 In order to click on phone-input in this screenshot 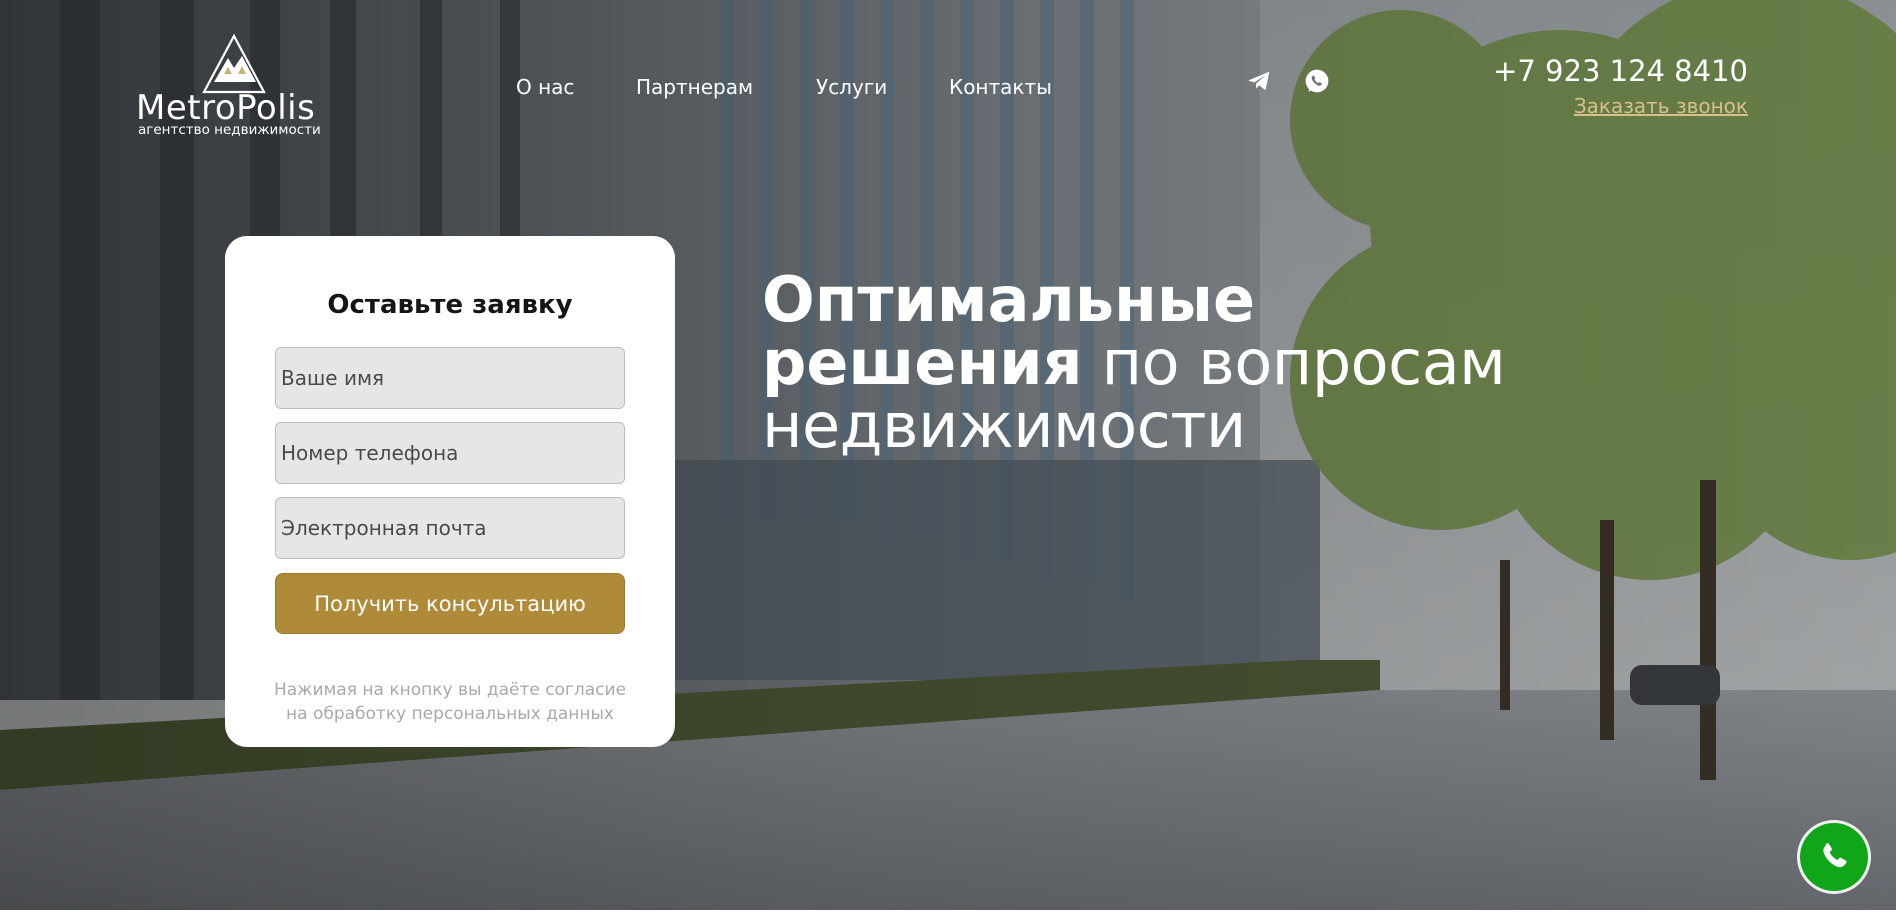, I will do `click(450, 453)`.